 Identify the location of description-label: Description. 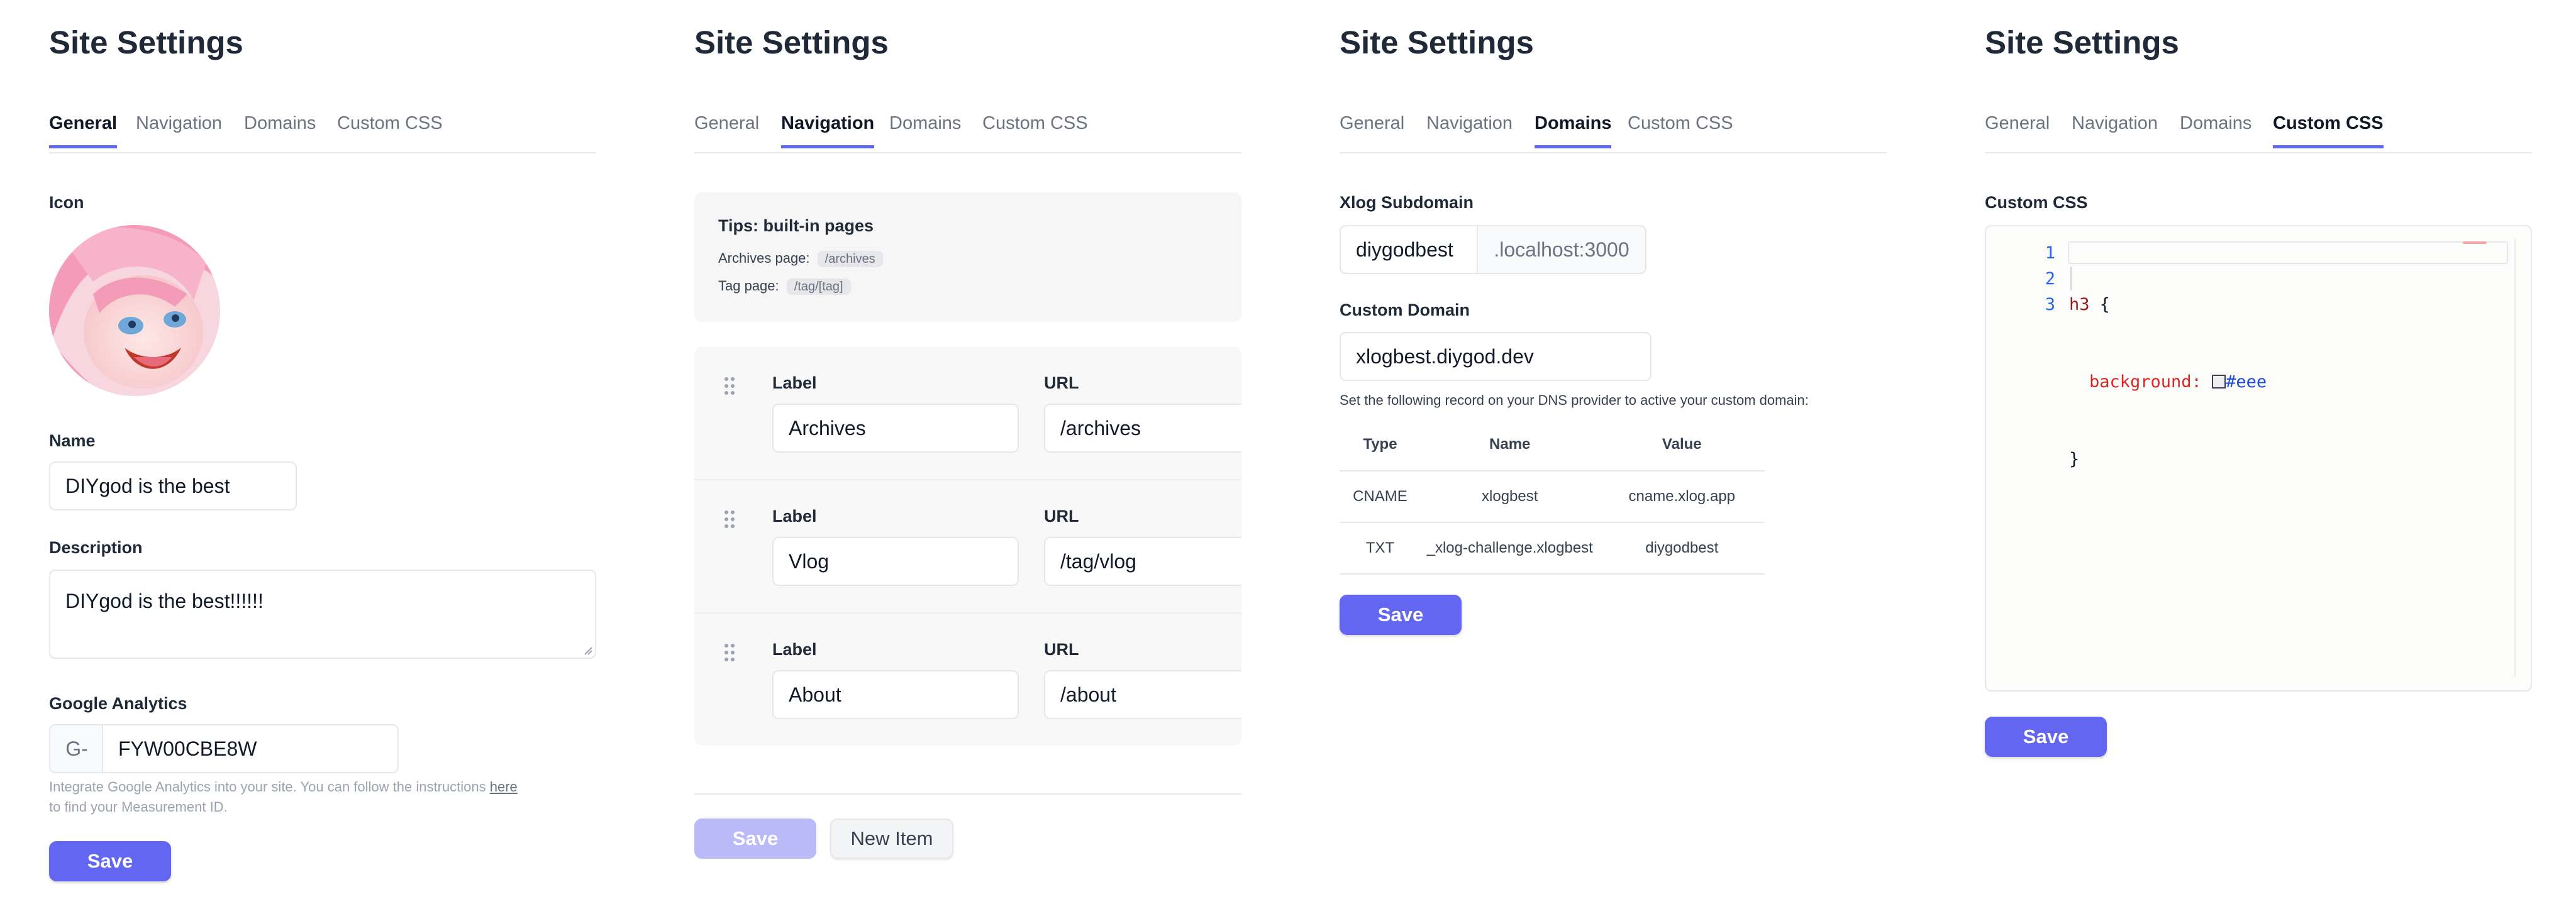
(96, 547).